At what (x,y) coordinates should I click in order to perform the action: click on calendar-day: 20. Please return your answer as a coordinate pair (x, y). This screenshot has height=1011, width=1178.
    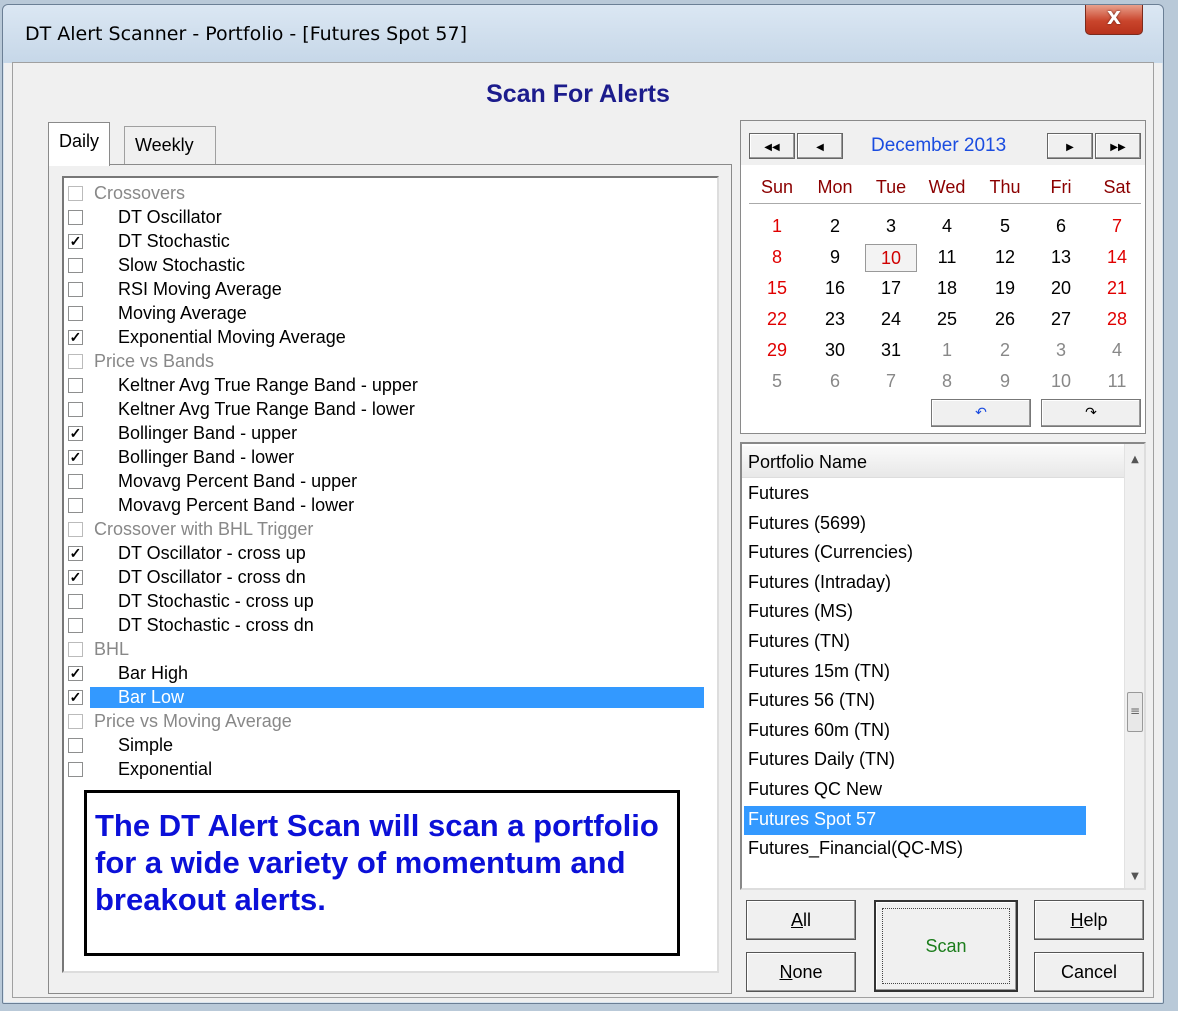
    Looking at the image, I should click on (1061, 289).